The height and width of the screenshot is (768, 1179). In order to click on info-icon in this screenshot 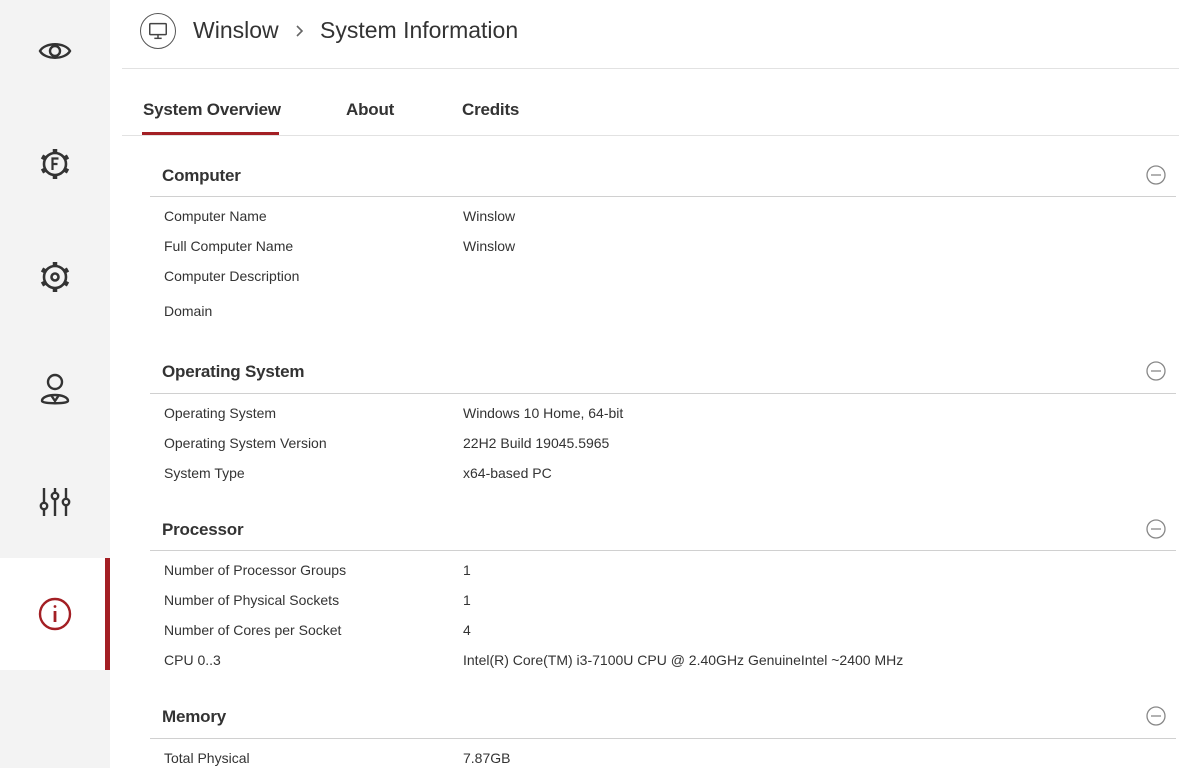, I will do `click(55, 614)`.